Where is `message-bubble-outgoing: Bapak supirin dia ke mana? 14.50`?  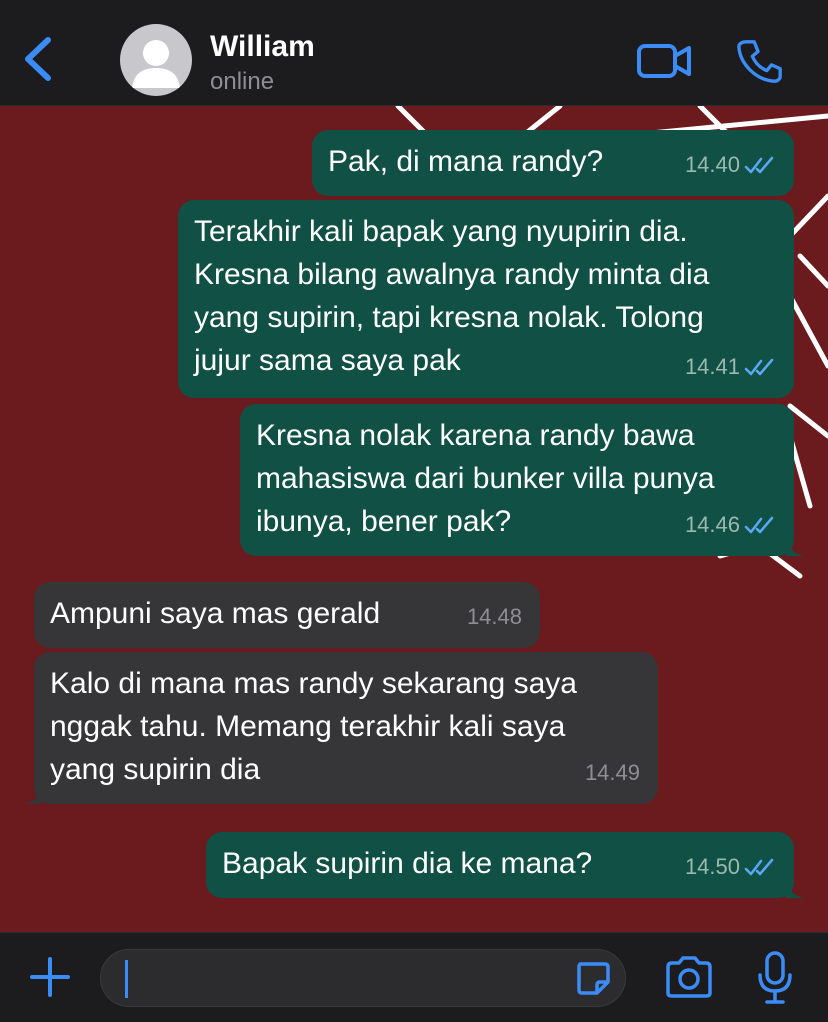
message-bubble-outgoing: Bapak supirin dia ke mana? 14.50 is located at coordinates (505, 865).